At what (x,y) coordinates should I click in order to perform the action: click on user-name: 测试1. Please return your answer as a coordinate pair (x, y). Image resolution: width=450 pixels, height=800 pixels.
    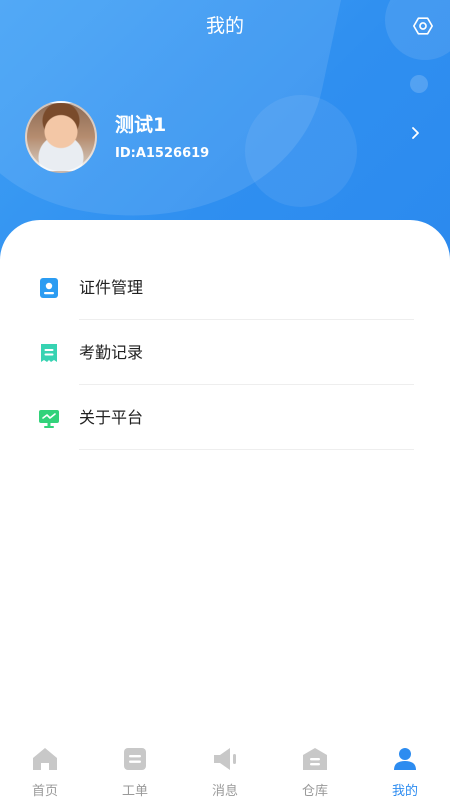
    Looking at the image, I should click on (141, 125).